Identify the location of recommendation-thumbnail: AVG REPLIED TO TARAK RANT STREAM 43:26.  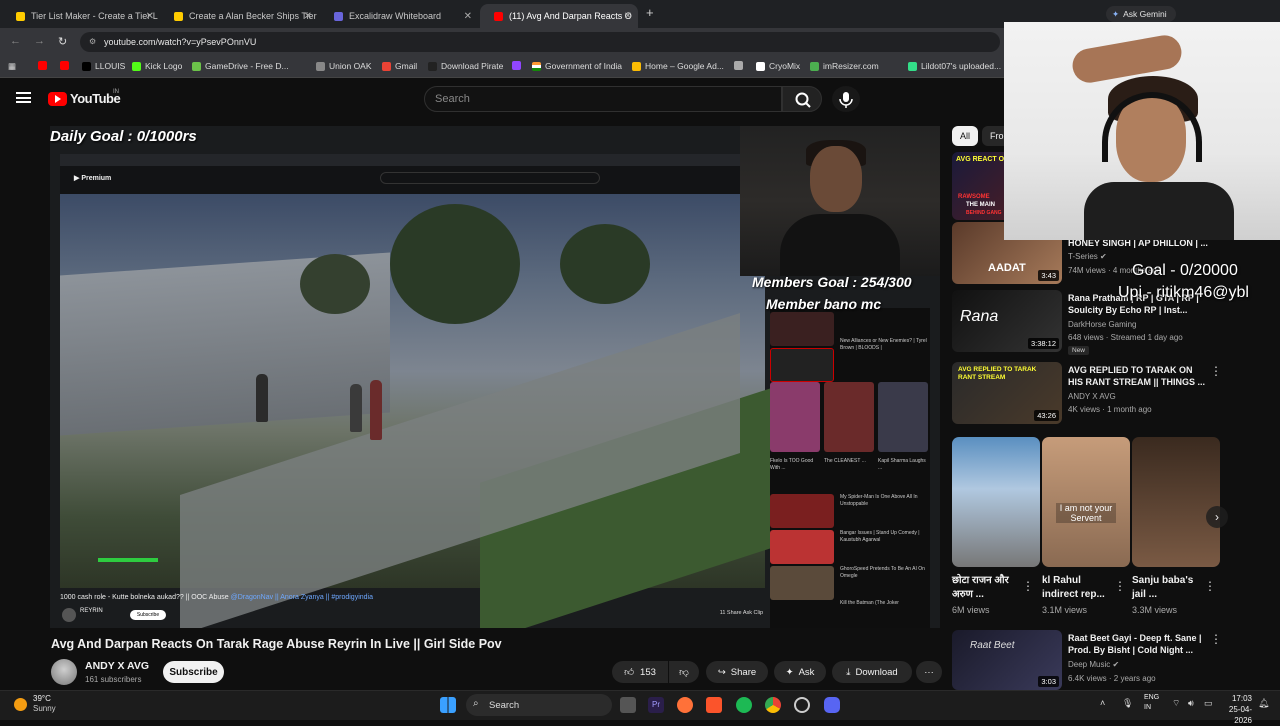
(1007, 393).